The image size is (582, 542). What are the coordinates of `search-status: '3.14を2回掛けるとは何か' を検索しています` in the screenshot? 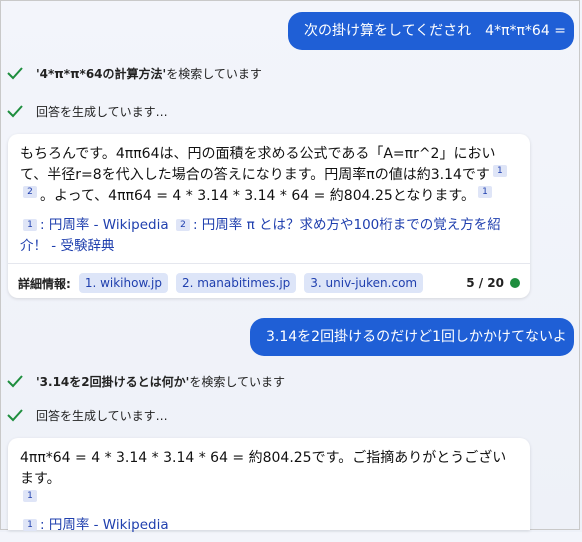 It's located at (145, 381).